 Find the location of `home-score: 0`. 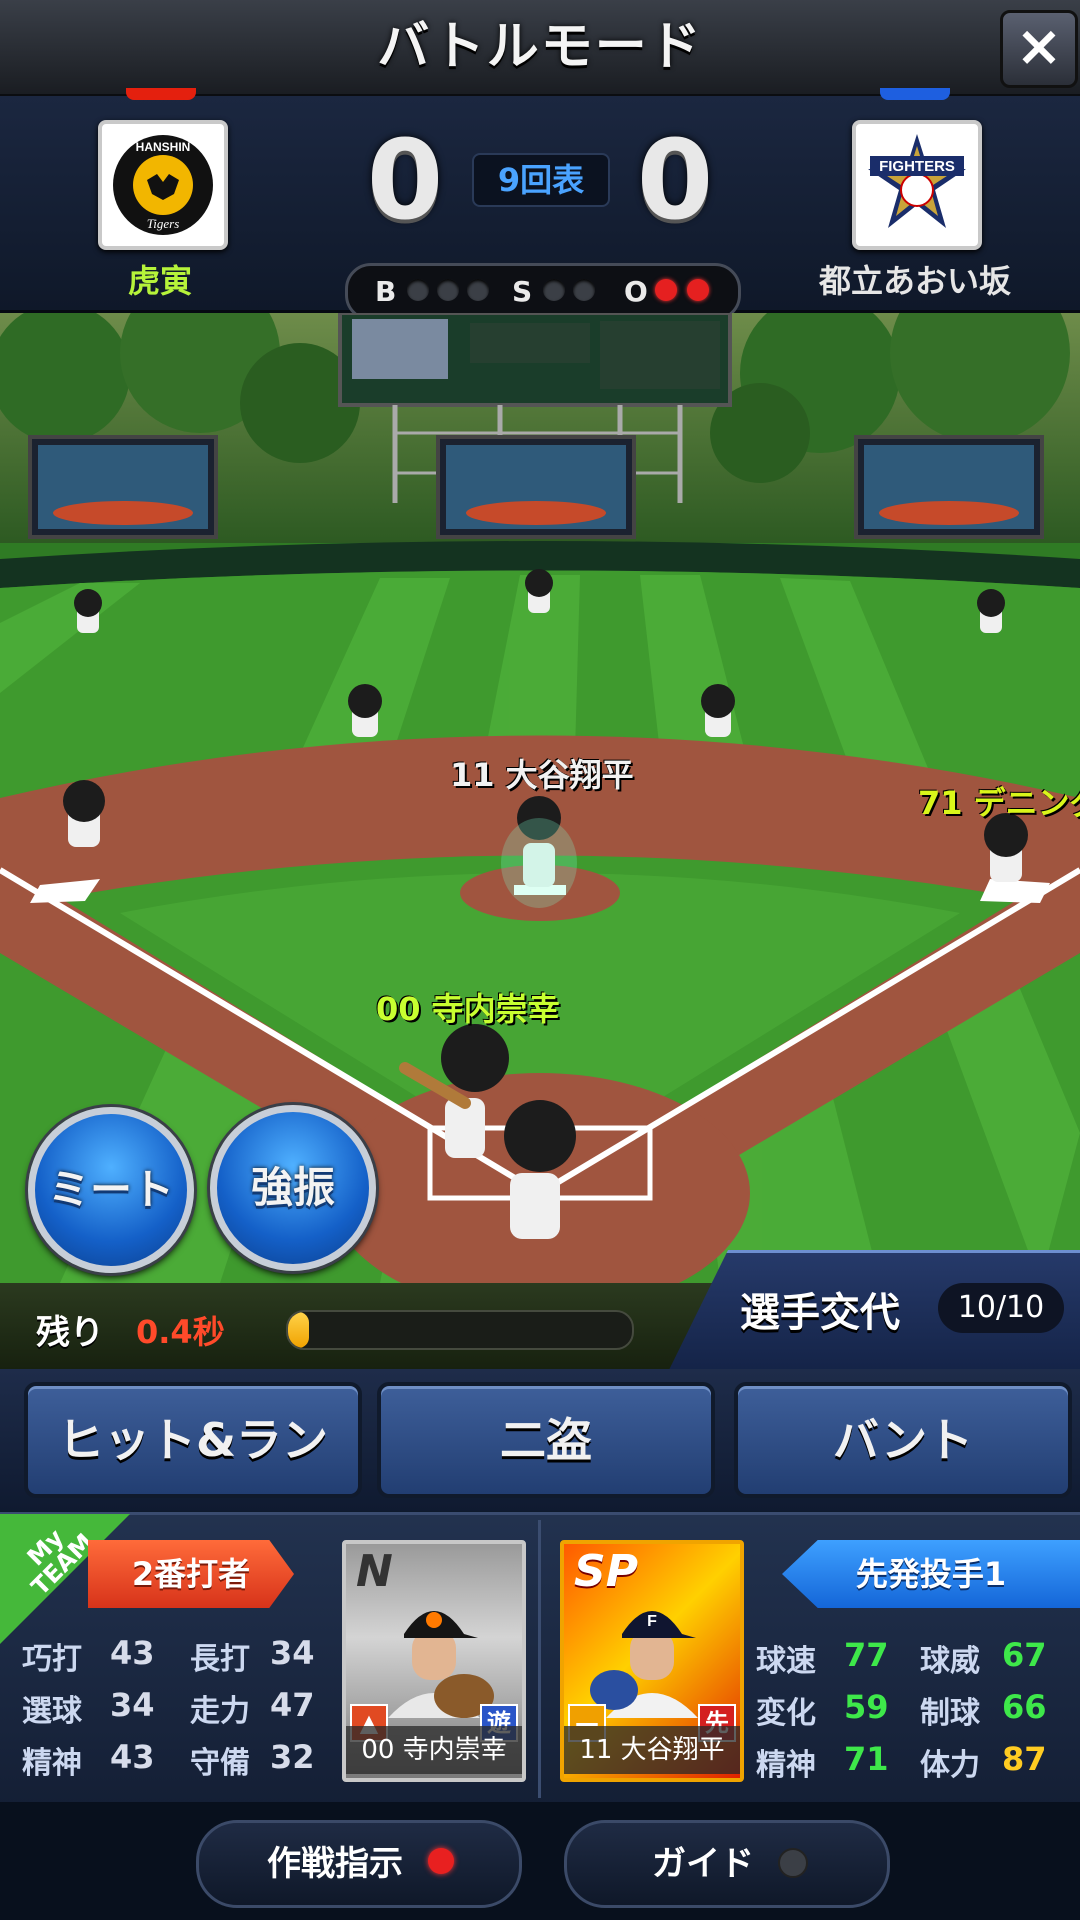

home-score: 0 is located at coordinates (405, 180).